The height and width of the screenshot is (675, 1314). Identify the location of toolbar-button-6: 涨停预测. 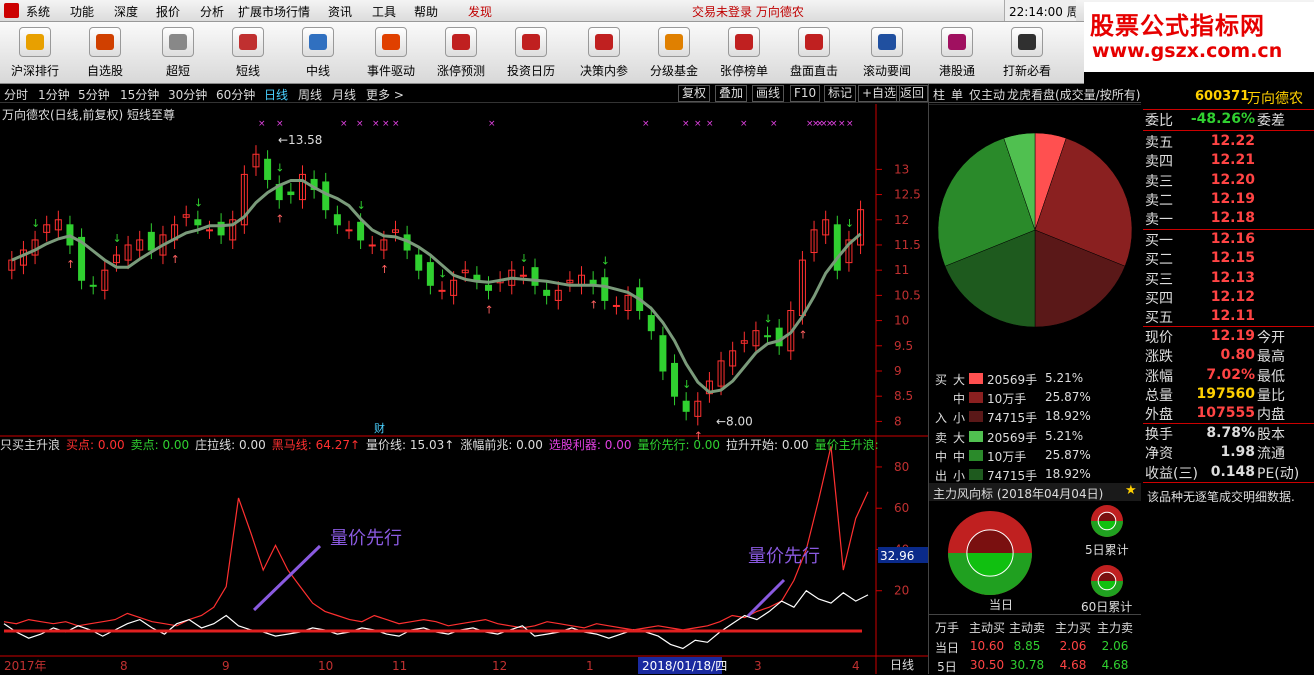
(461, 53).